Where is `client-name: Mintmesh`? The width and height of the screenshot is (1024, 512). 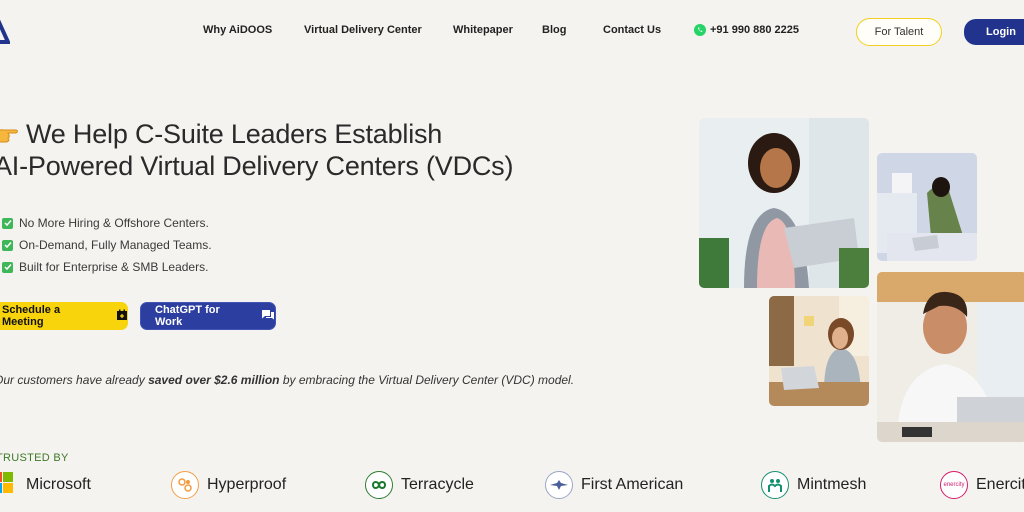
client-name: Mintmesh is located at coordinates (832, 484).